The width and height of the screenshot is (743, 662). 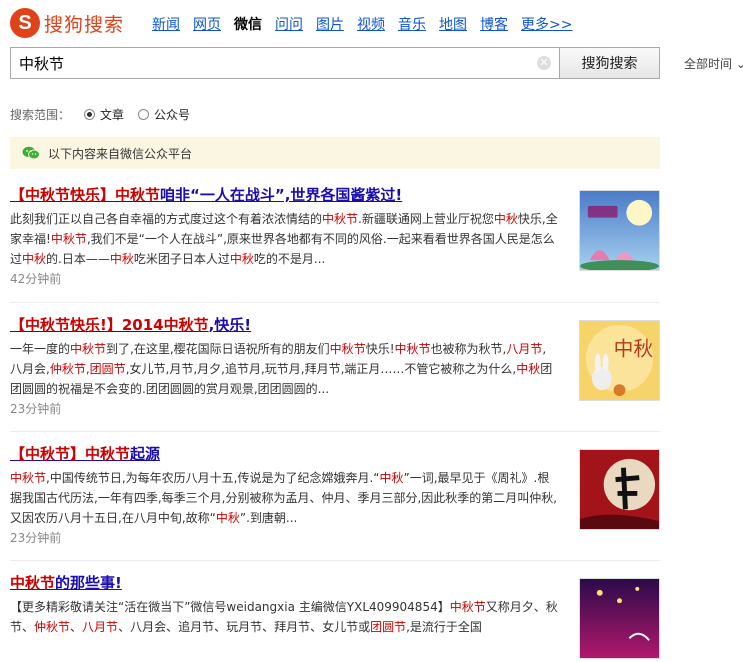 I want to click on scope-option-accounts: 公众号, so click(x=164, y=114).